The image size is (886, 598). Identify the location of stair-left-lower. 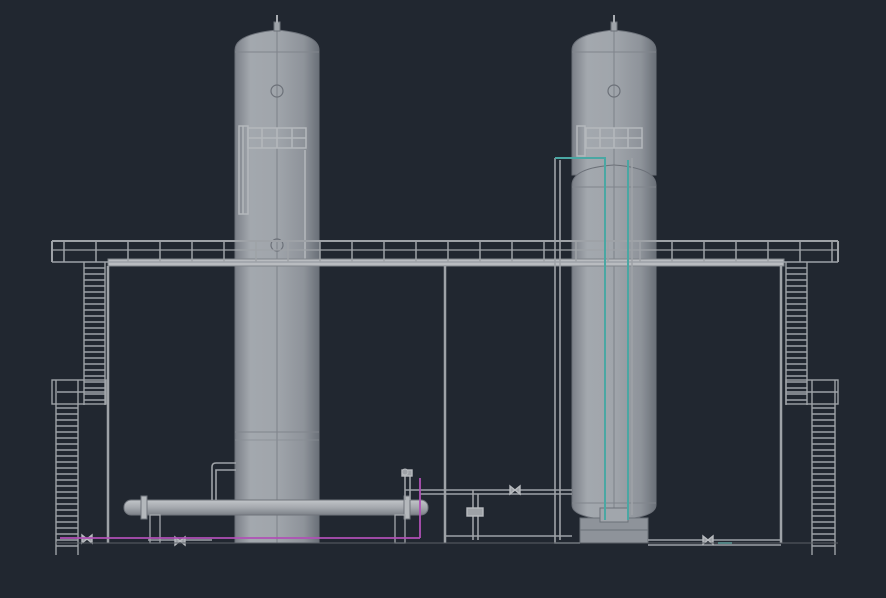
(79, 467).